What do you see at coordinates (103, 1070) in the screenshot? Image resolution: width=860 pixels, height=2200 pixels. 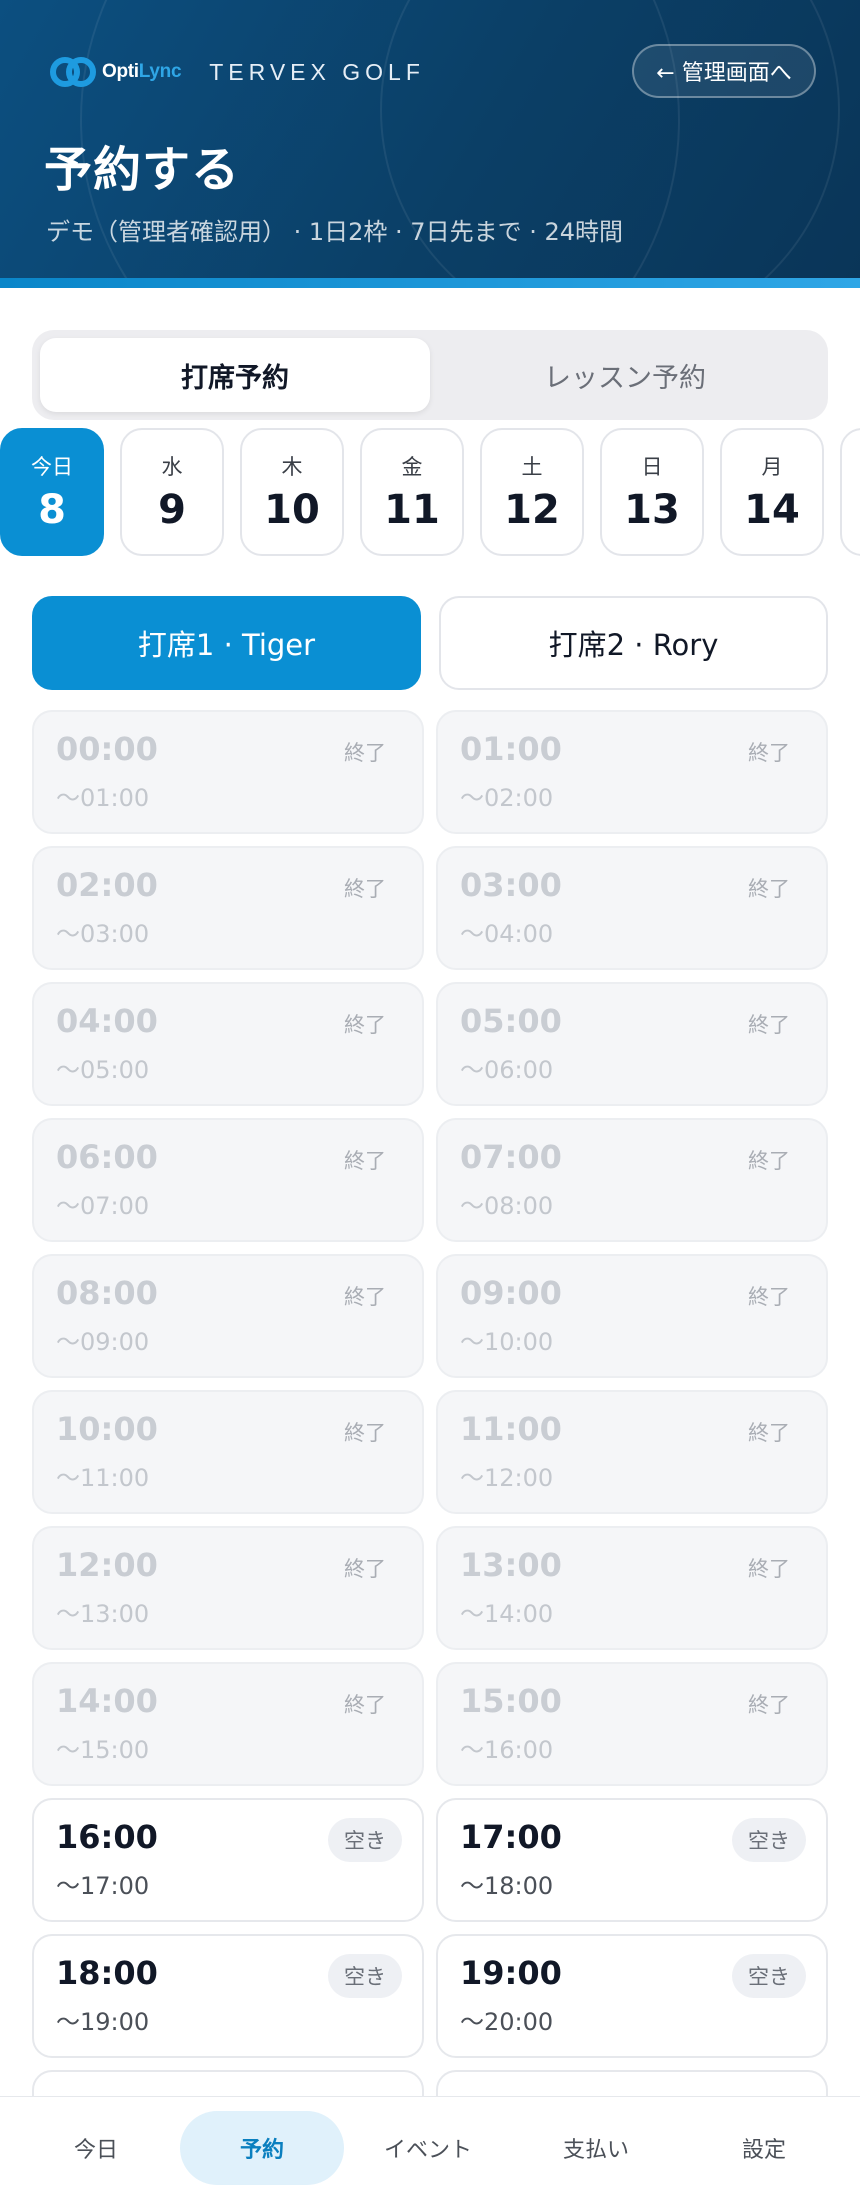 I see `slot-end: 〜05:00` at bounding box center [103, 1070].